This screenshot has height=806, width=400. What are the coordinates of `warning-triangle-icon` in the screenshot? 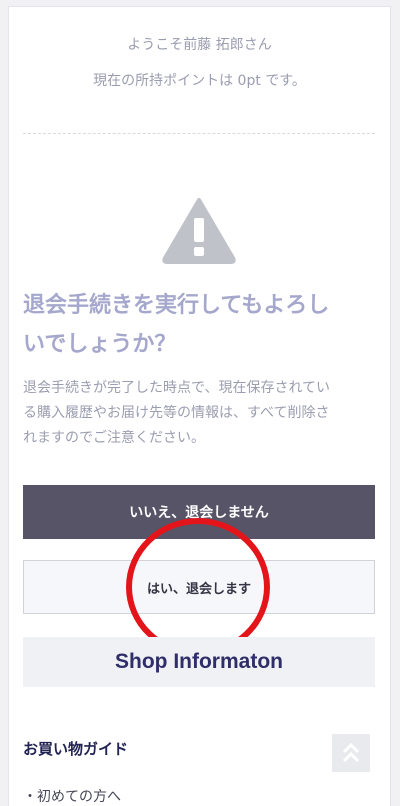 It's located at (199, 231).